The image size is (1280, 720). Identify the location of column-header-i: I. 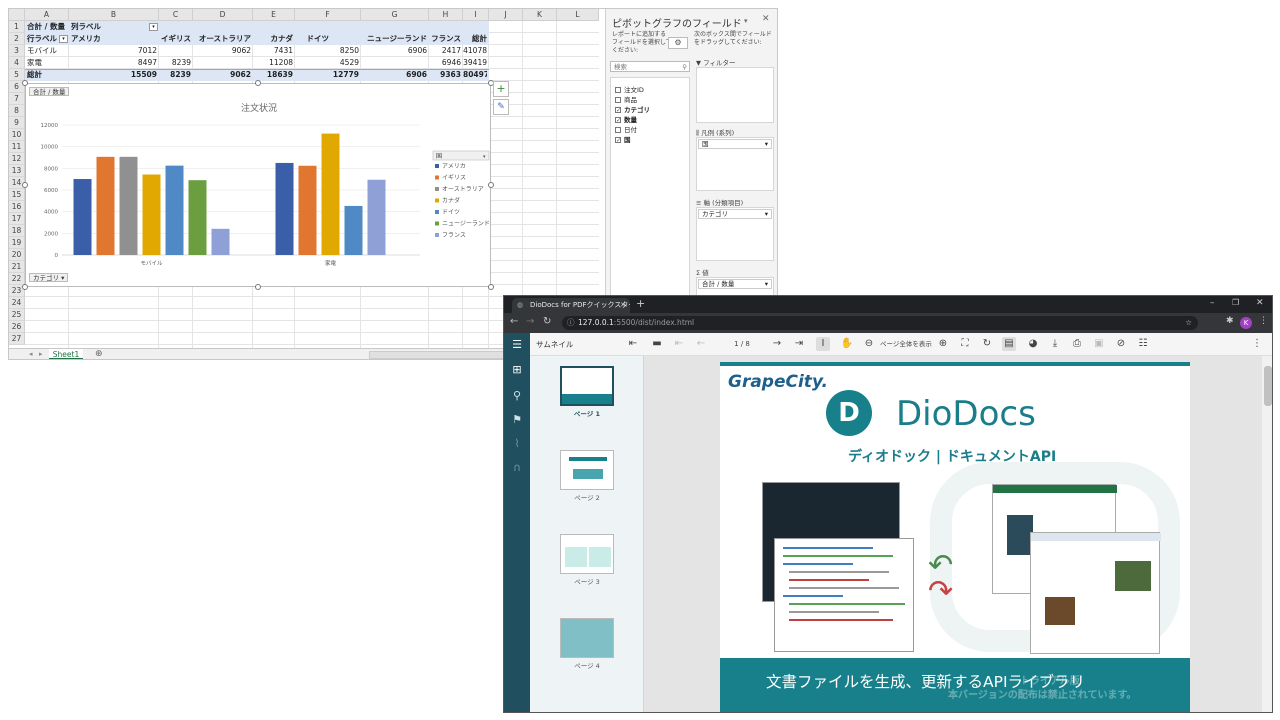
(476, 15).